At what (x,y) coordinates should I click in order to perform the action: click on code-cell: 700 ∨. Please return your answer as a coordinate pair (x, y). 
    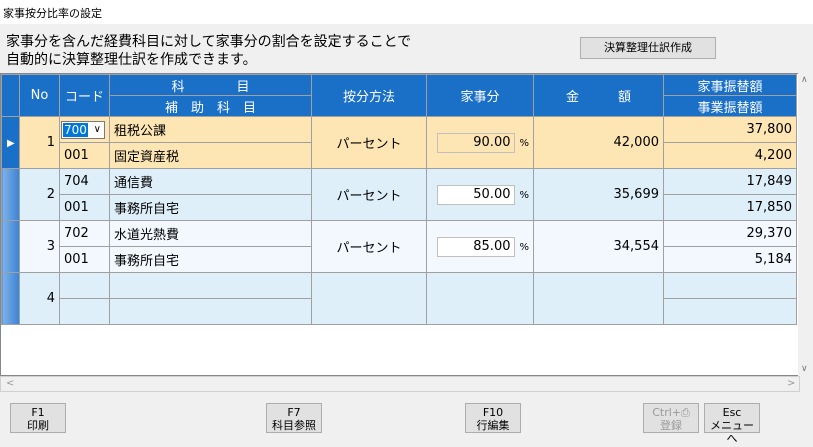
    Looking at the image, I should click on (84, 129).